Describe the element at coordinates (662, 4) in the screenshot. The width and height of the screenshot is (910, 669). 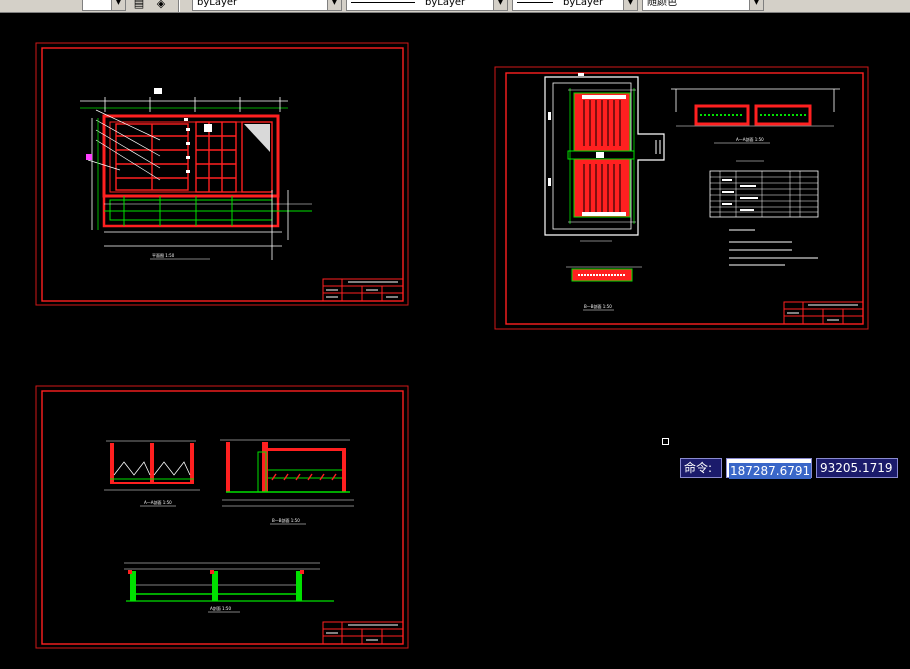
I see `color-combo-value: 随颜色` at that location.